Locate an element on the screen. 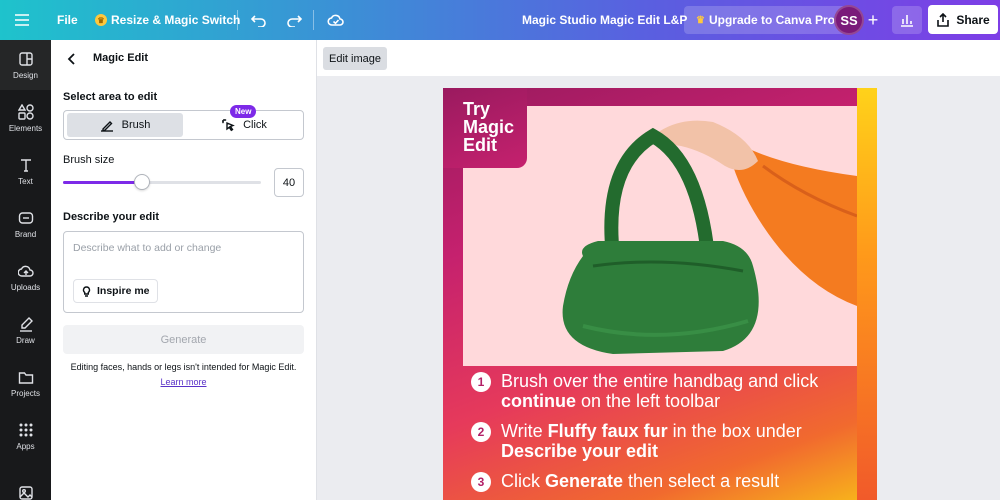  rail-item-text: Text is located at coordinates (25, 171).